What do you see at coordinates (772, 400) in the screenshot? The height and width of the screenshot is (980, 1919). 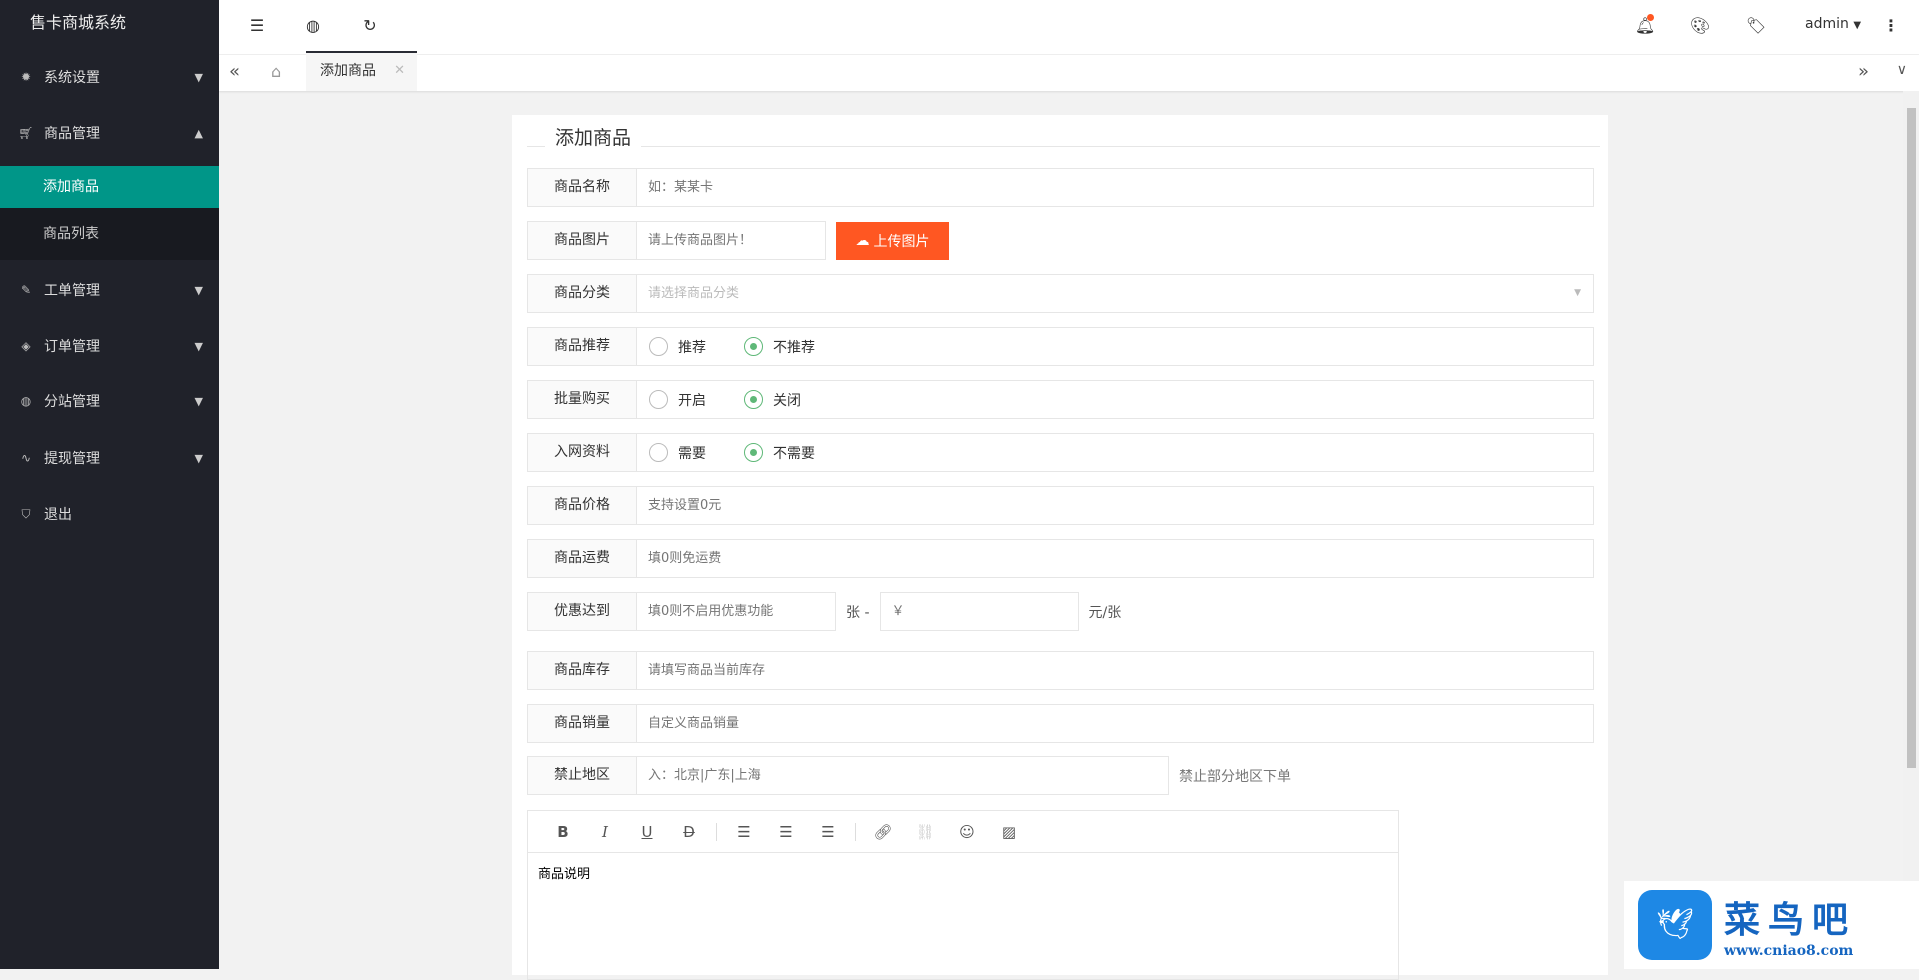 I see `radio-bulk-off: 关闭` at bounding box center [772, 400].